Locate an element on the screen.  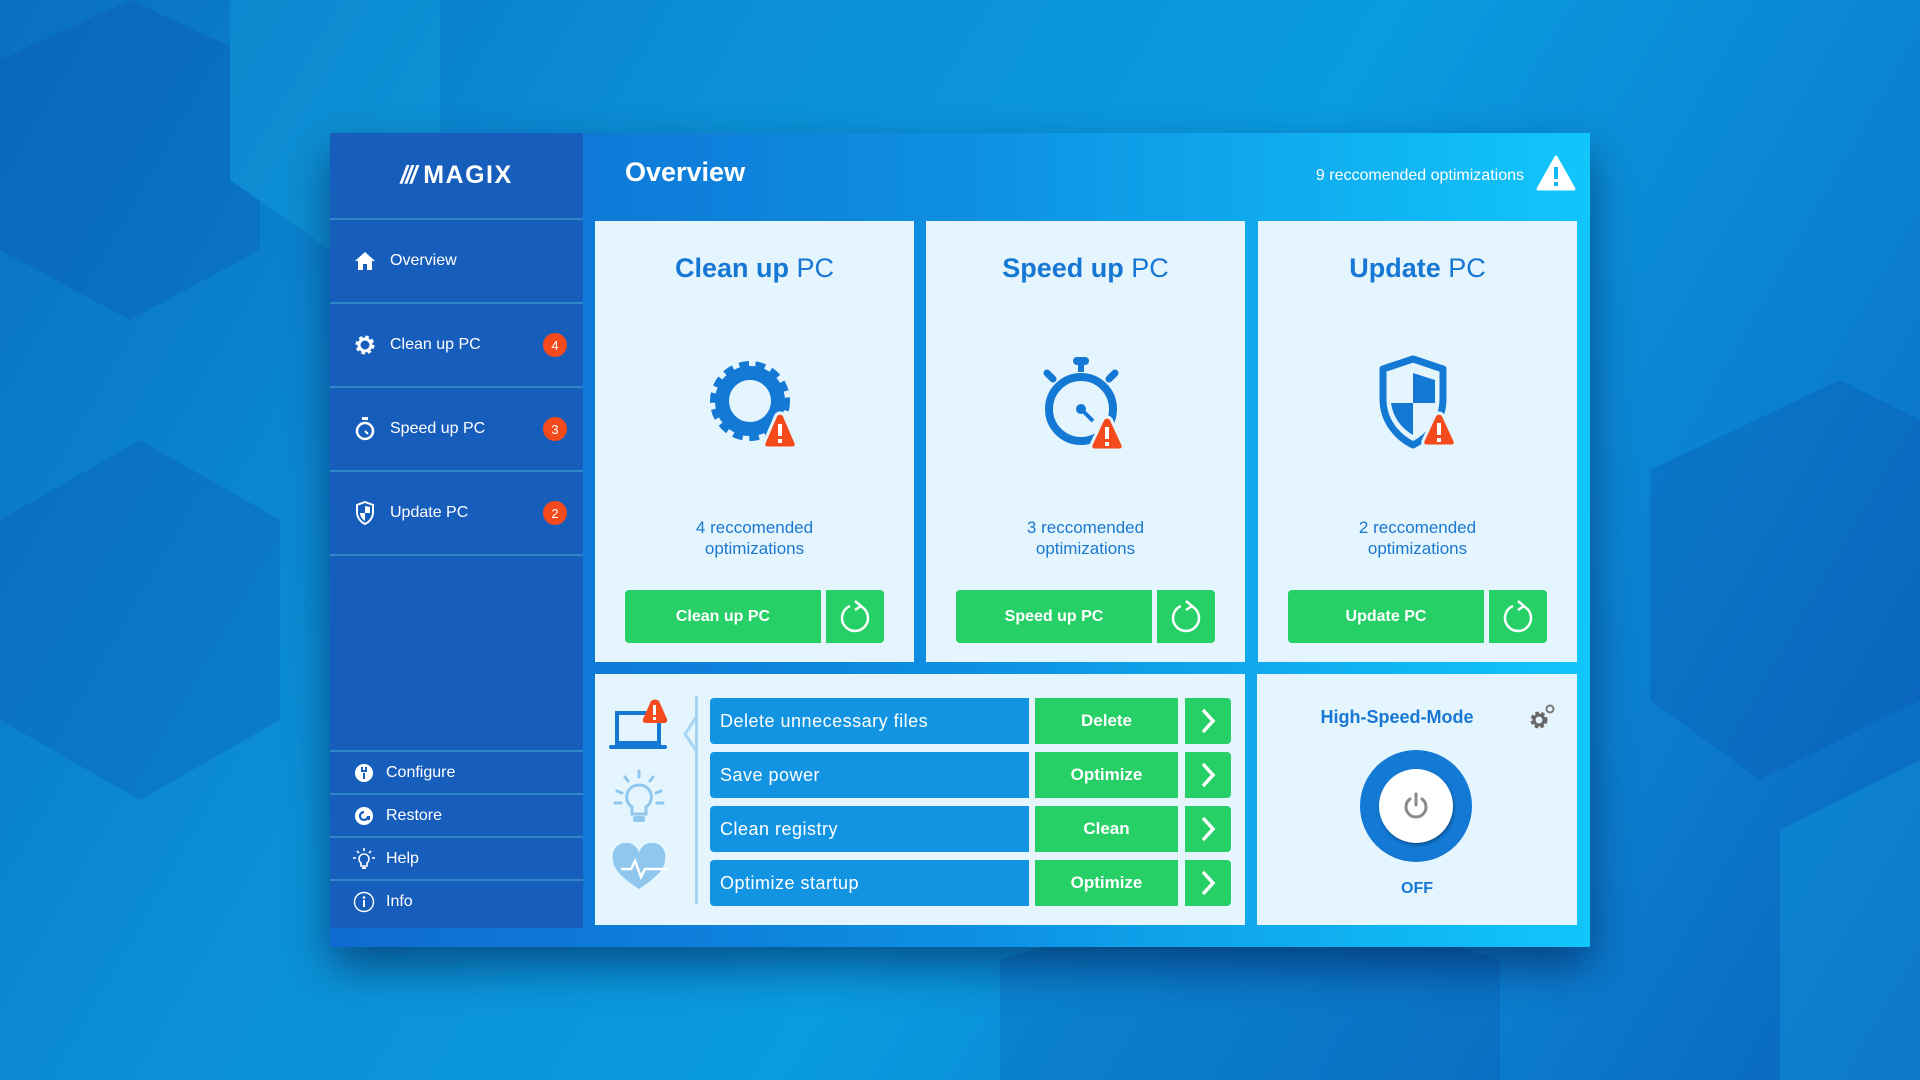
count-badge: 3 is located at coordinates (555, 429).